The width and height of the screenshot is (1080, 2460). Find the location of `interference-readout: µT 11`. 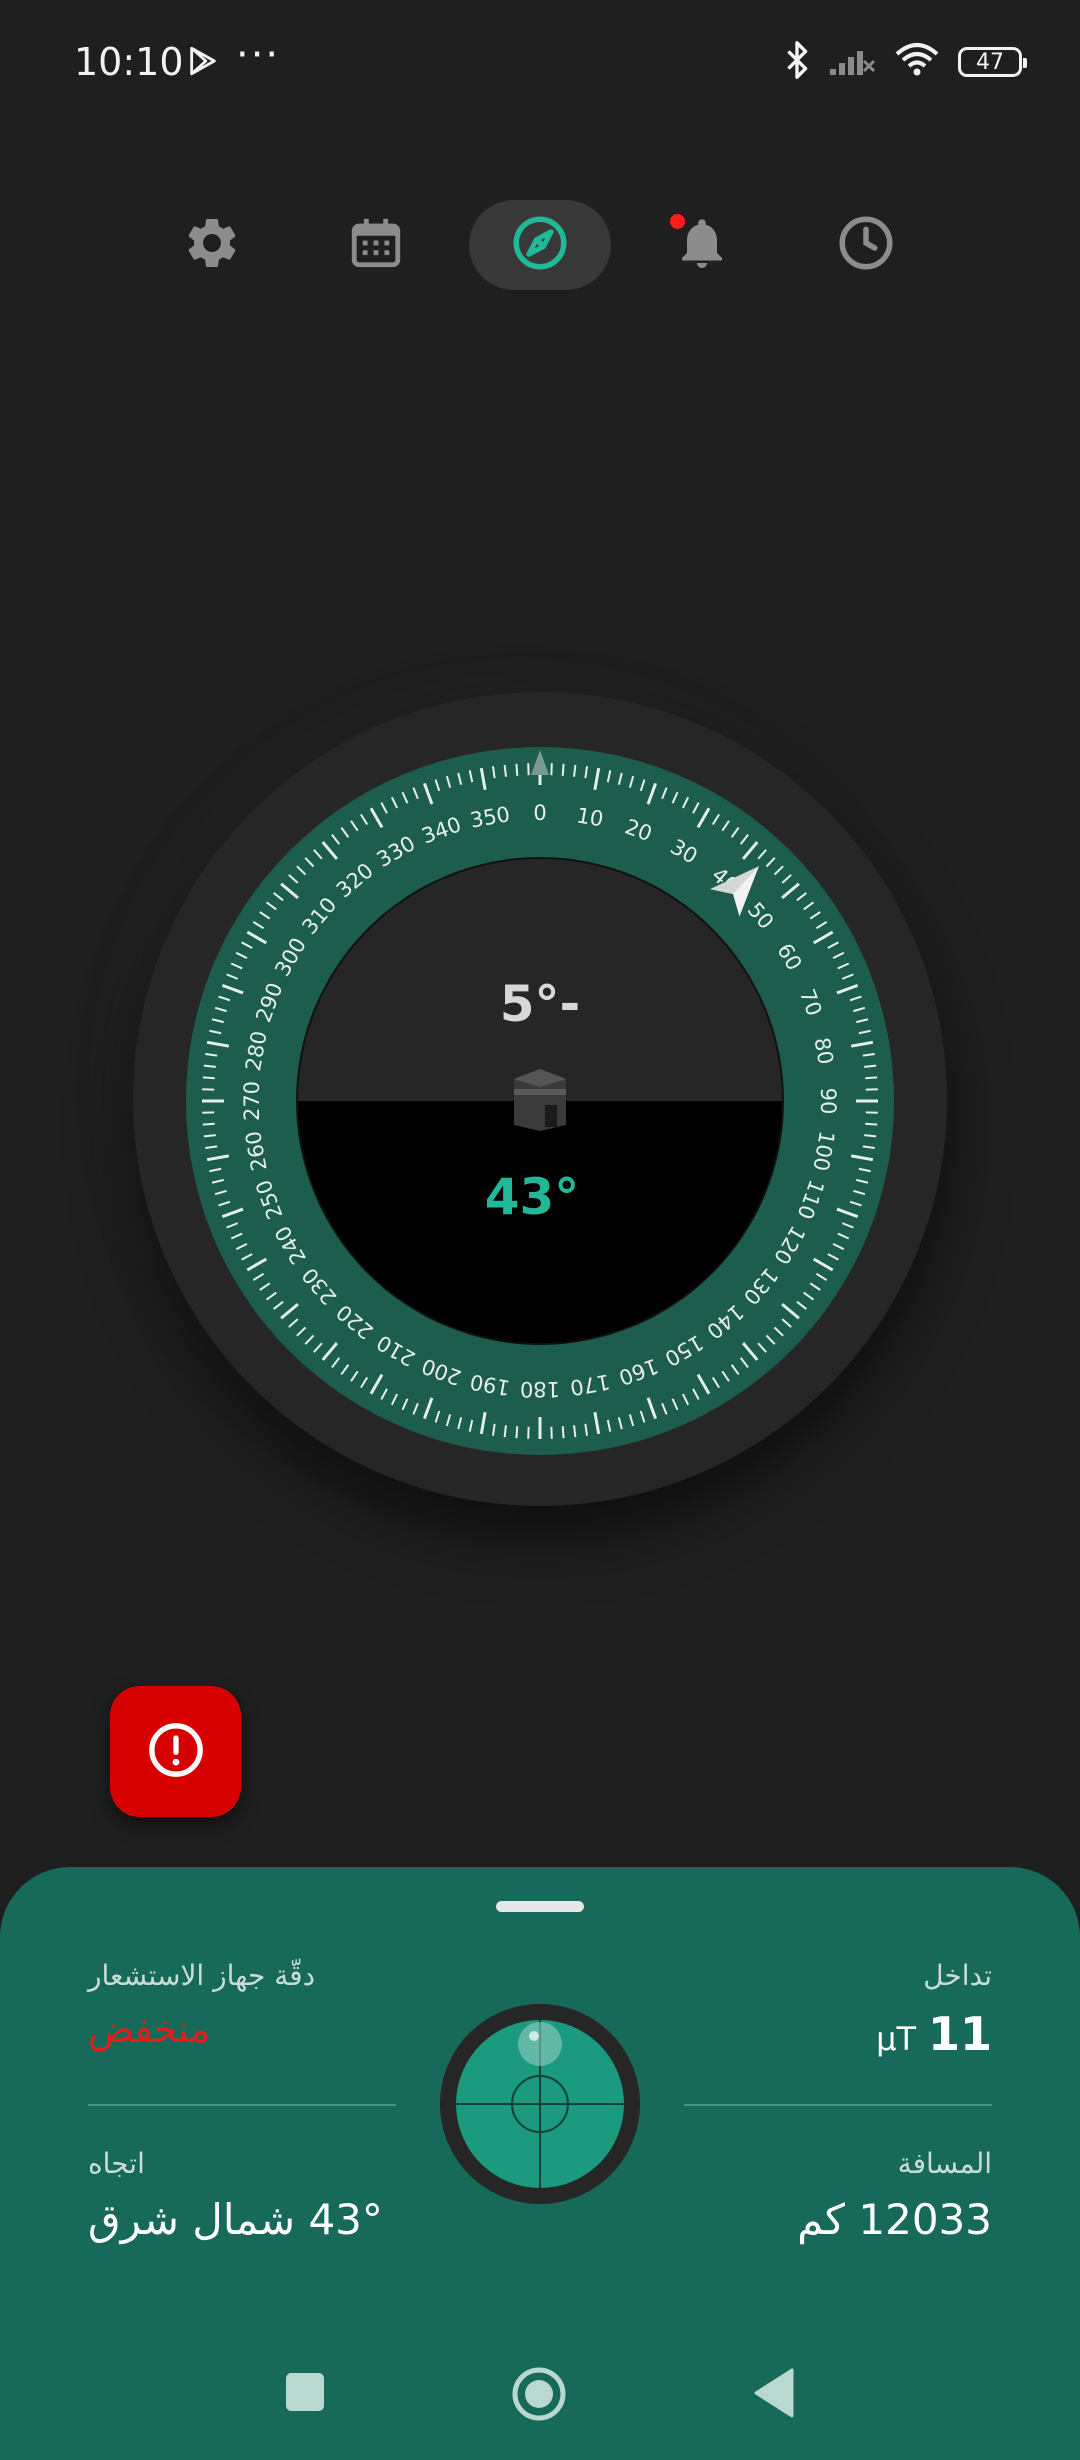

interference-readout: µT 11 is located at coordinates (934, 2034).